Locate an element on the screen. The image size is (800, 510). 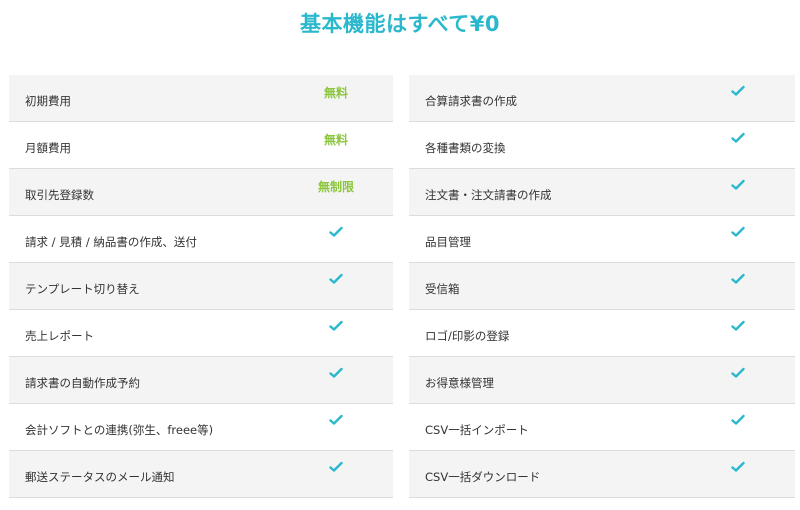
feature-row: 売上レポート is located at coordinates (201, 333).